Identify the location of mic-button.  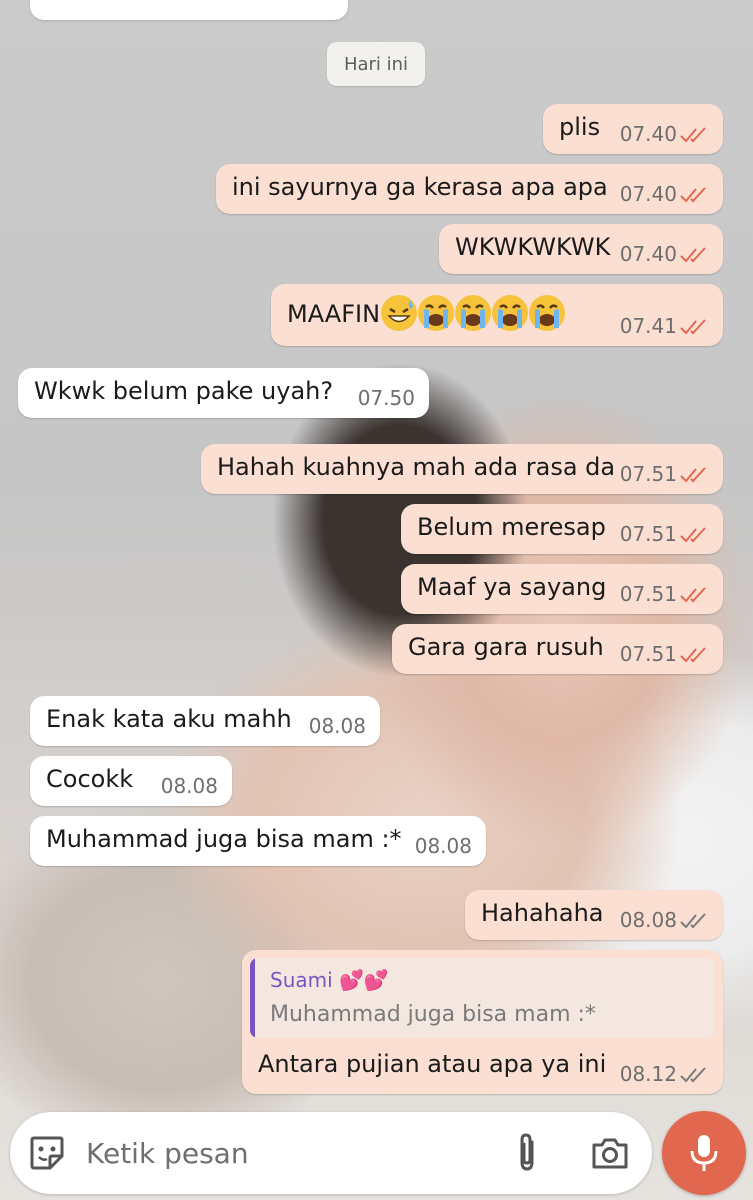
(704, 1153).